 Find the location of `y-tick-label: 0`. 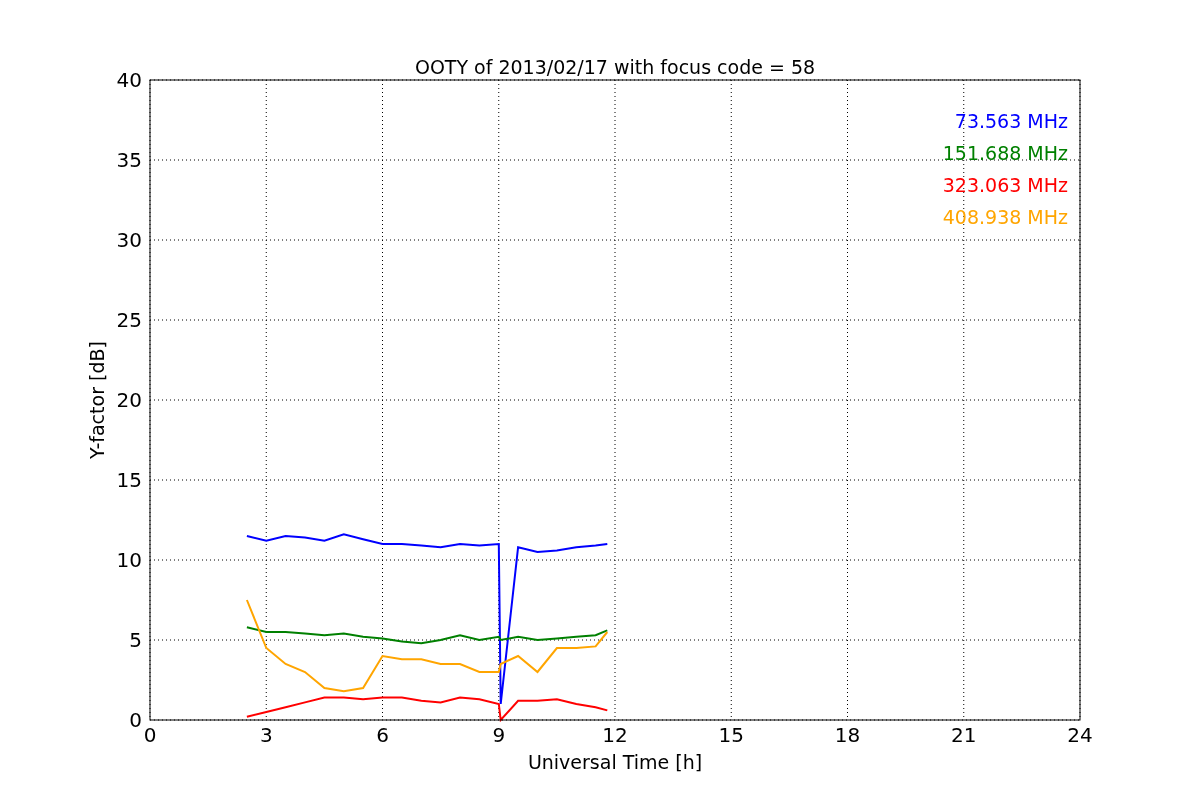

y-tick-label: 0 is located at coordinates (135, 720).